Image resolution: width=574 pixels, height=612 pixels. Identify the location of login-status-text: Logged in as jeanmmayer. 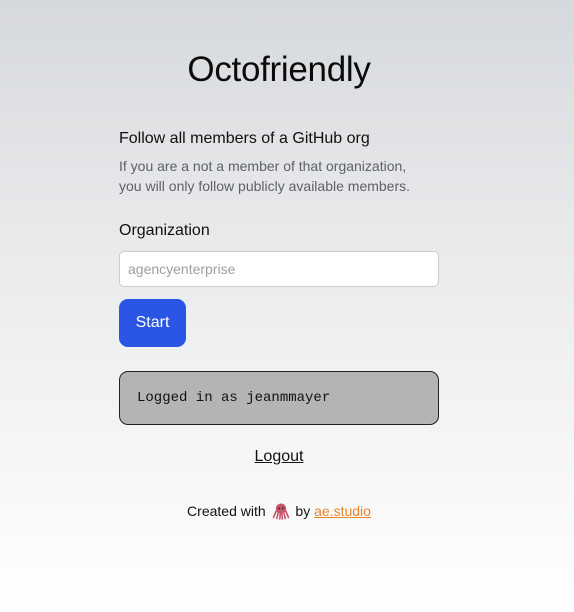
(234, 398).